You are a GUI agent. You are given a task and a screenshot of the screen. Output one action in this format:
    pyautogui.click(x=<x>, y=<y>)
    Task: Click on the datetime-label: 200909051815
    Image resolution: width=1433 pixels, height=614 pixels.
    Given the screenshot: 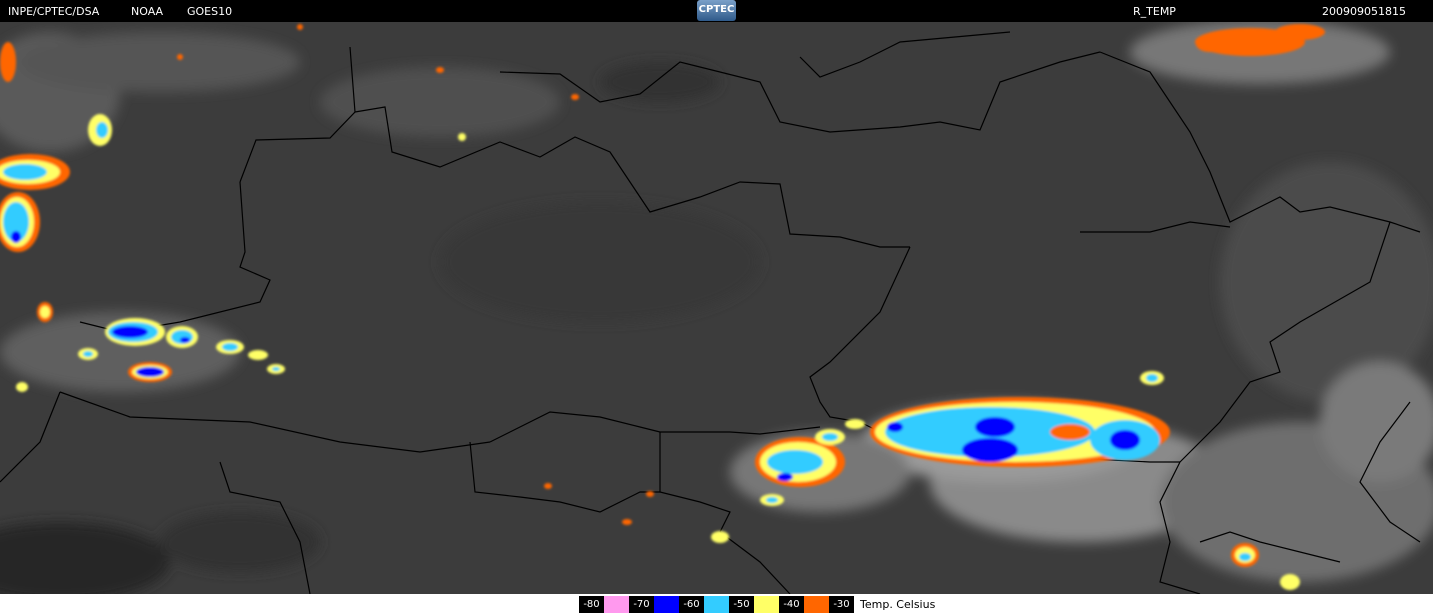 What is the action you would take?
    pyautogui.click(x=1364, y=11)
    